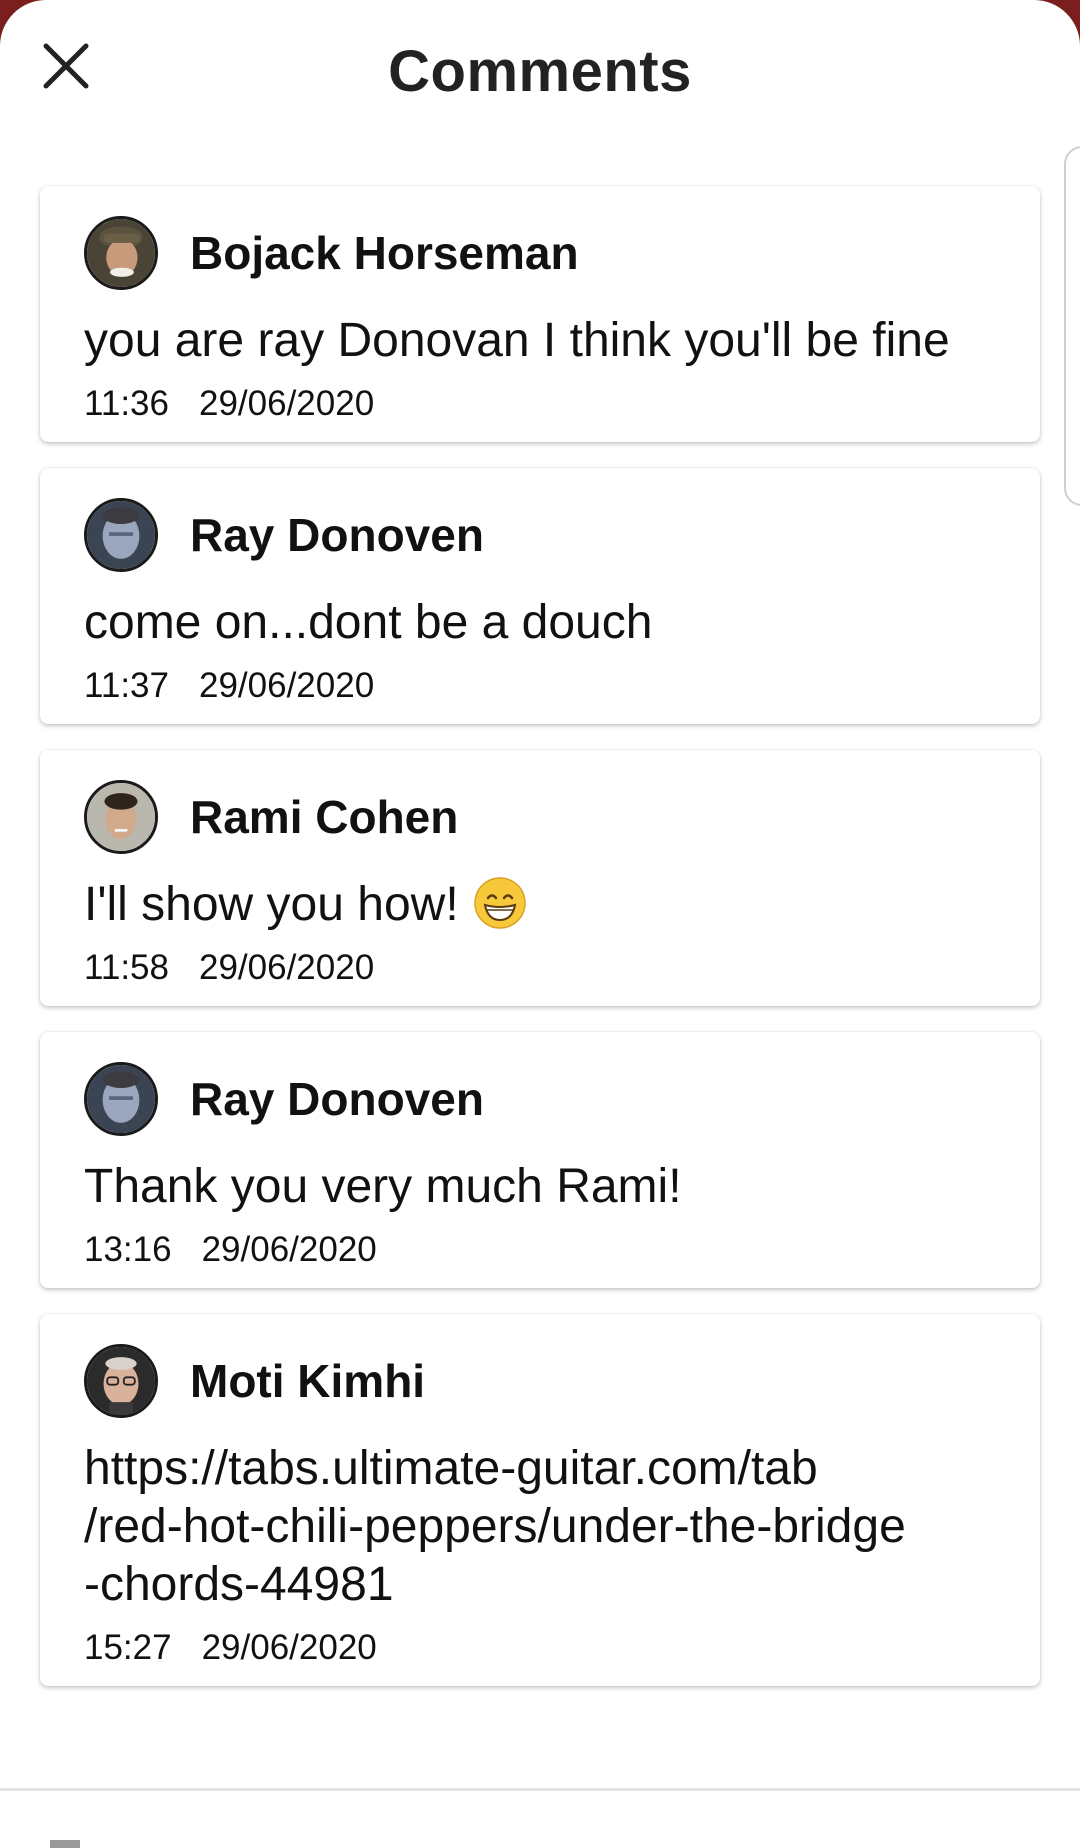 This screenshot has width=1080, height=1848. I want to click on comment-author: Bojack Horseman, so click(384, 253).